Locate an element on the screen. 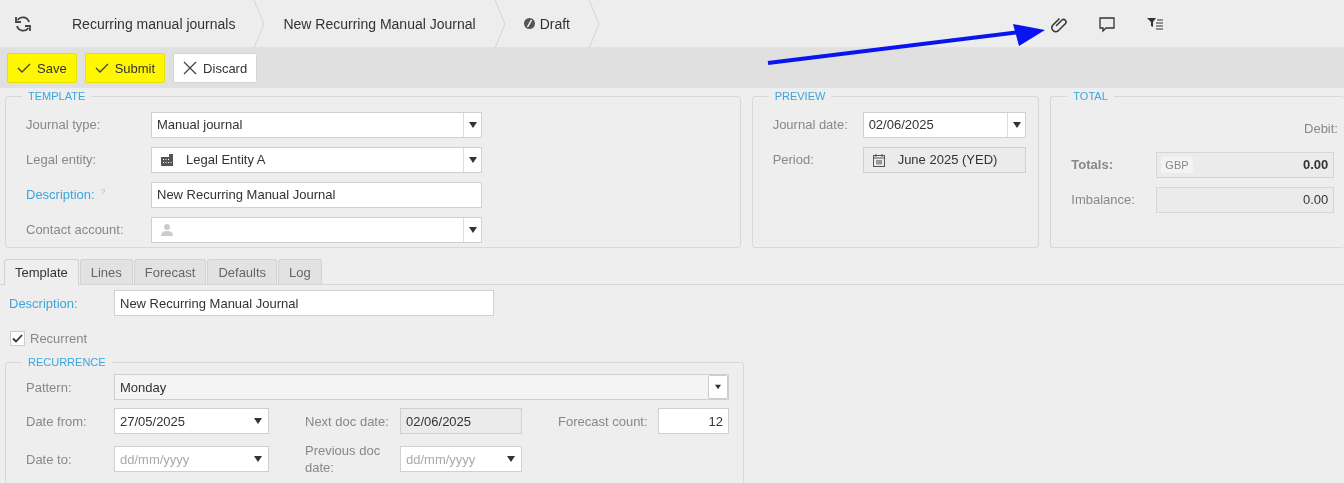 Image resolution: width=1344 pixels, height=483 pixels. field-label: Pattern: is located at coordinates (49, 387).